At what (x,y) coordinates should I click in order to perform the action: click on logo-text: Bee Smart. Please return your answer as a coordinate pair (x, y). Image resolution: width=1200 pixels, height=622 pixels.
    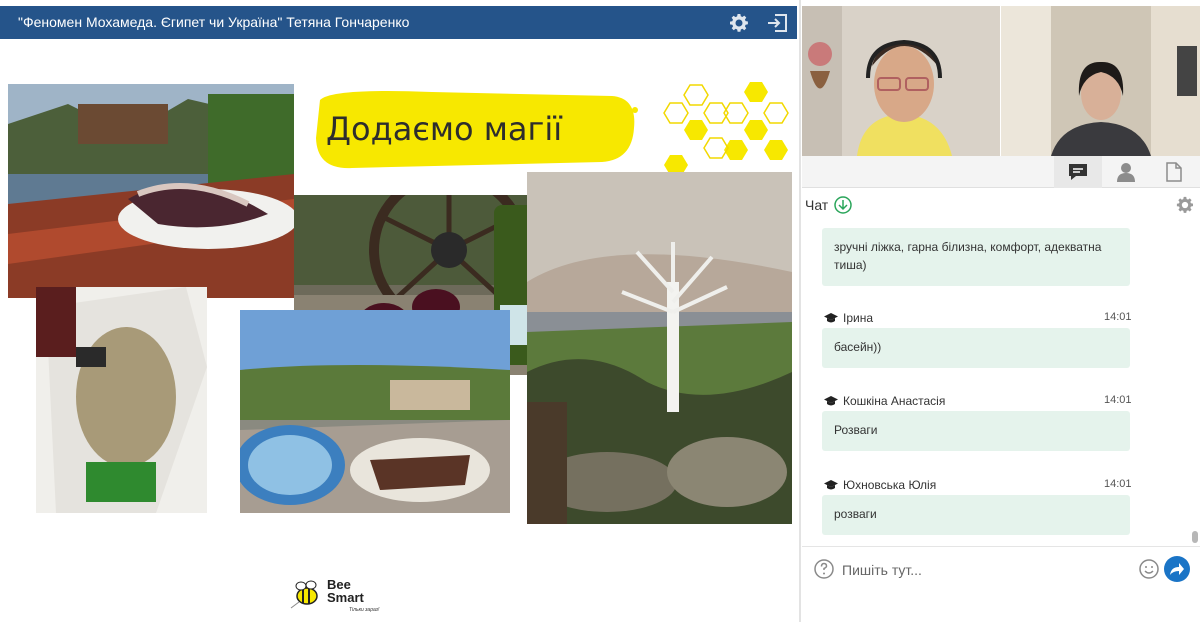
    Looking at the image, I should click on (345, 591).